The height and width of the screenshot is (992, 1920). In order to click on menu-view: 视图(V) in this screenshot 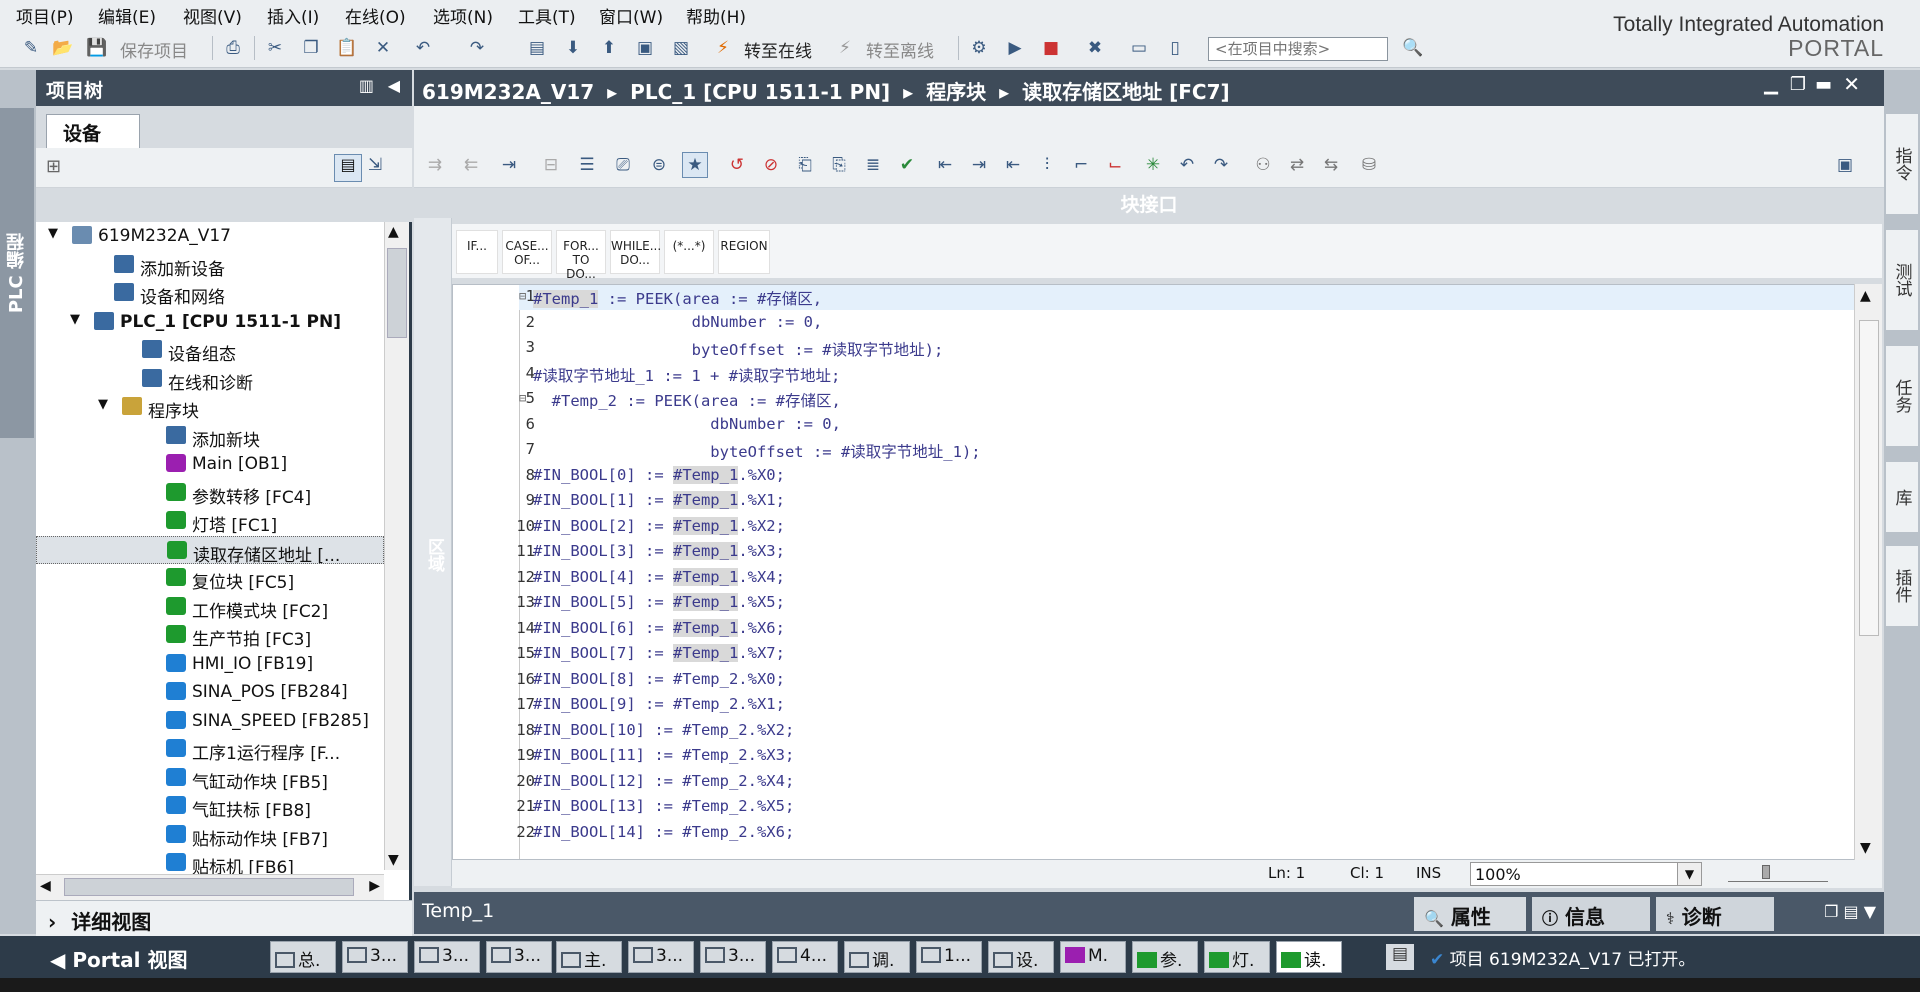, I will do `click(212, 15)`.